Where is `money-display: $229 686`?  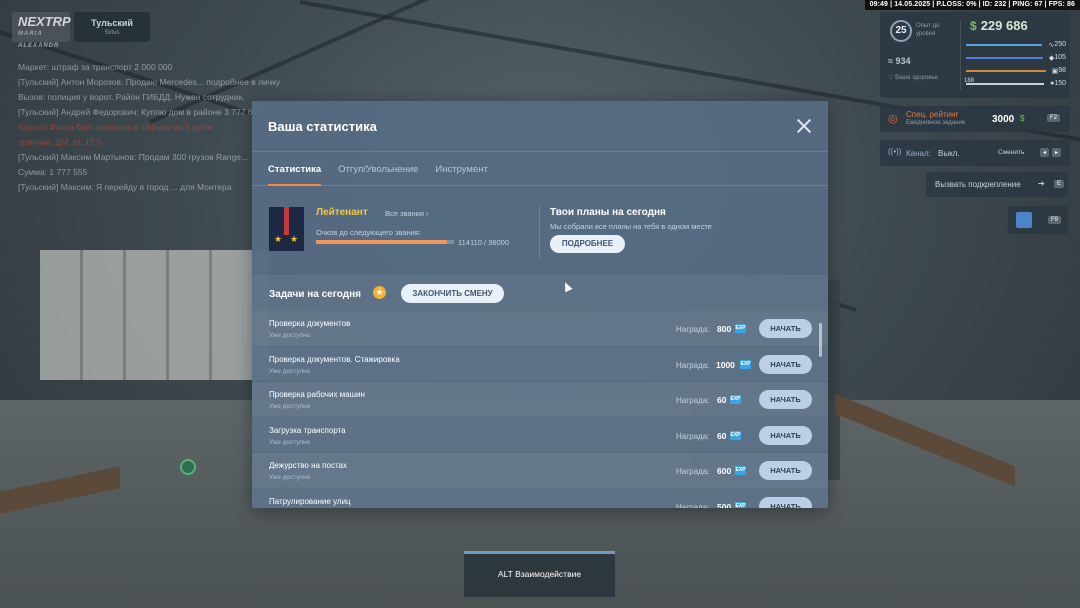 money-display: $229 686 is located at coordinates (999, 25).